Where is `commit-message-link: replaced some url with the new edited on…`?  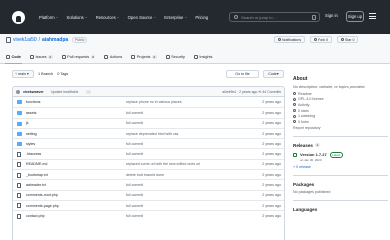 commit-message-link: replaced some url with the new edited on… is located at coordinates (163, 164).